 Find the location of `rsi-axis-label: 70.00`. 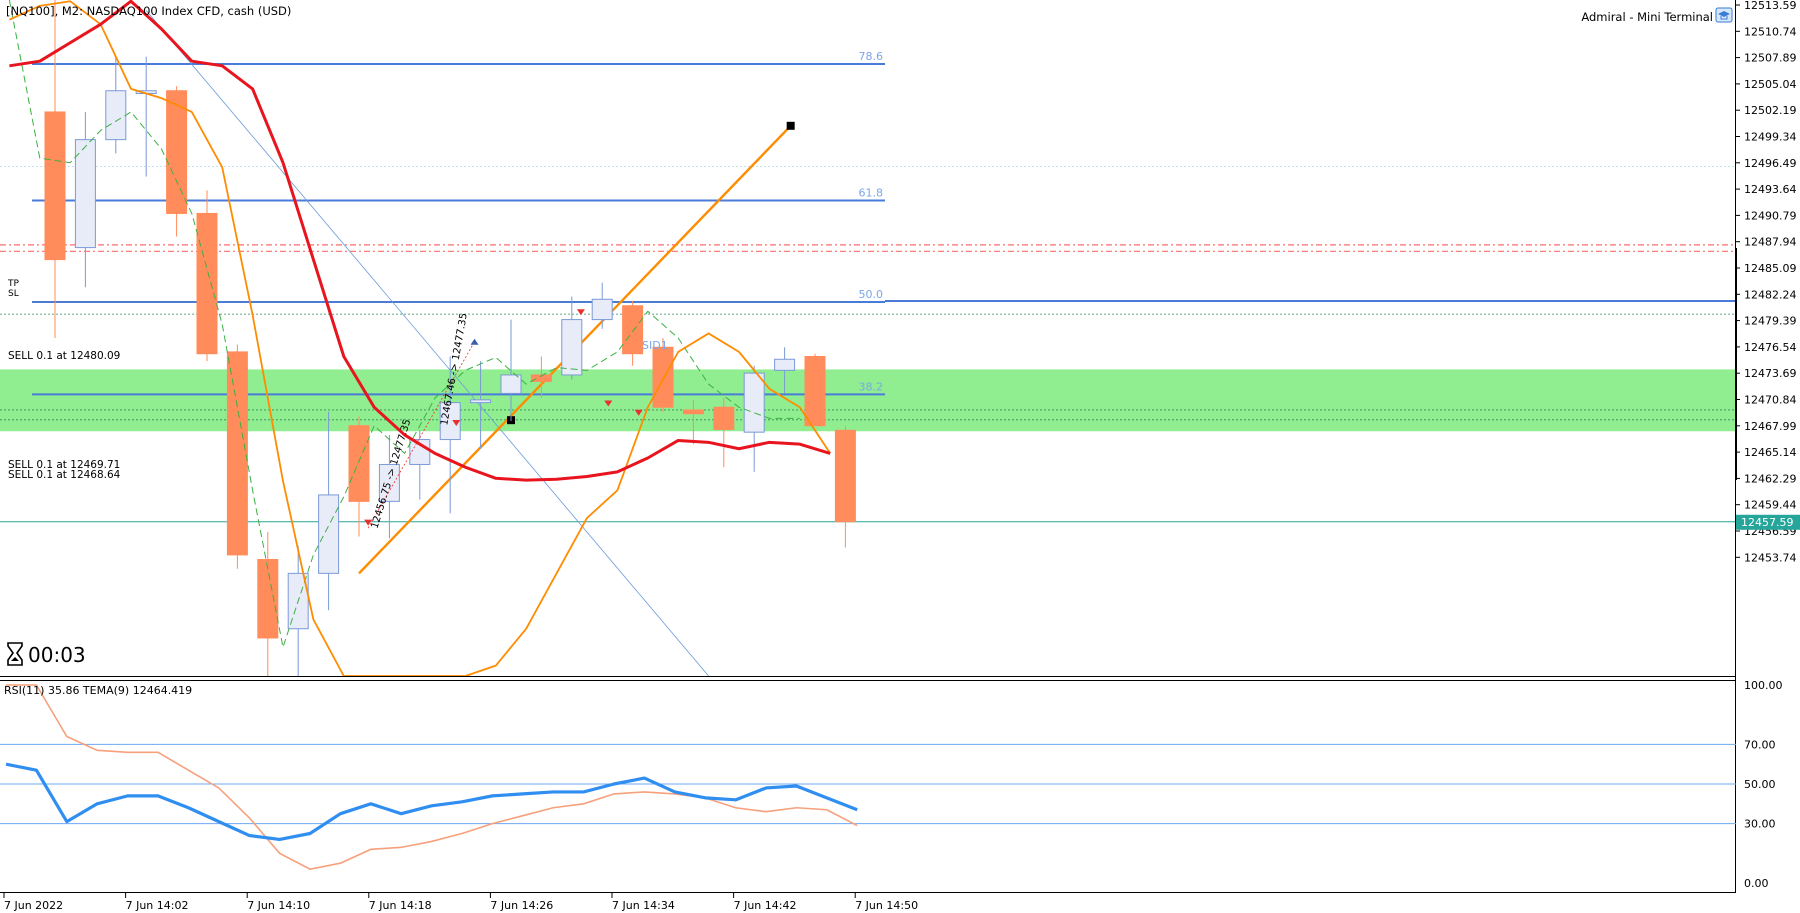

rsi-axis-label: 70.00 is located at coordinates (1760, 744).